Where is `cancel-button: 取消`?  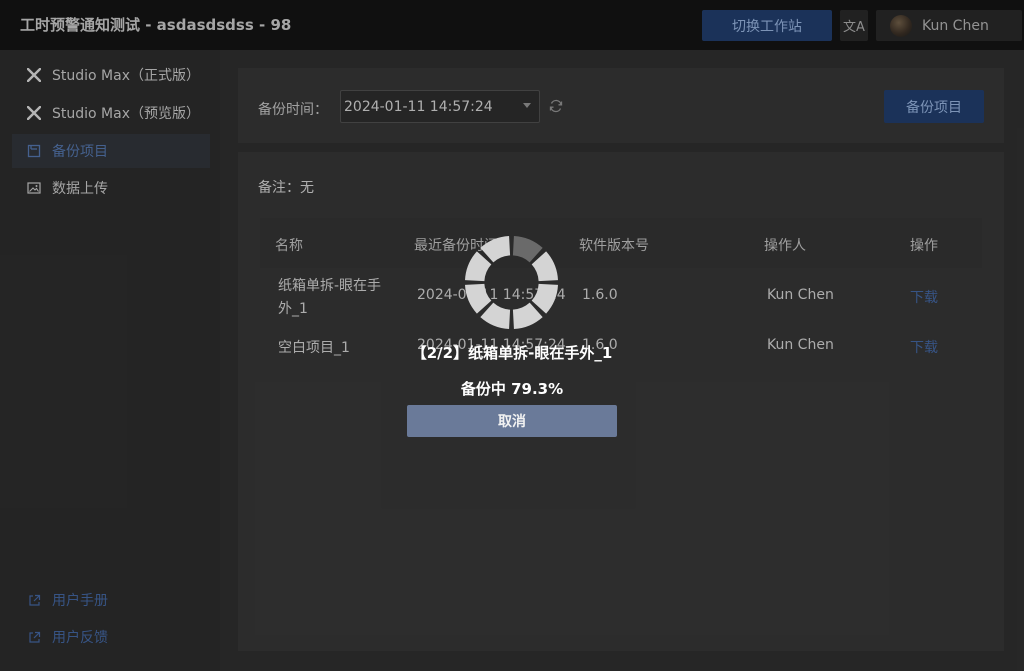 cancel-button: 取消 is located at coordinates (512, 421).